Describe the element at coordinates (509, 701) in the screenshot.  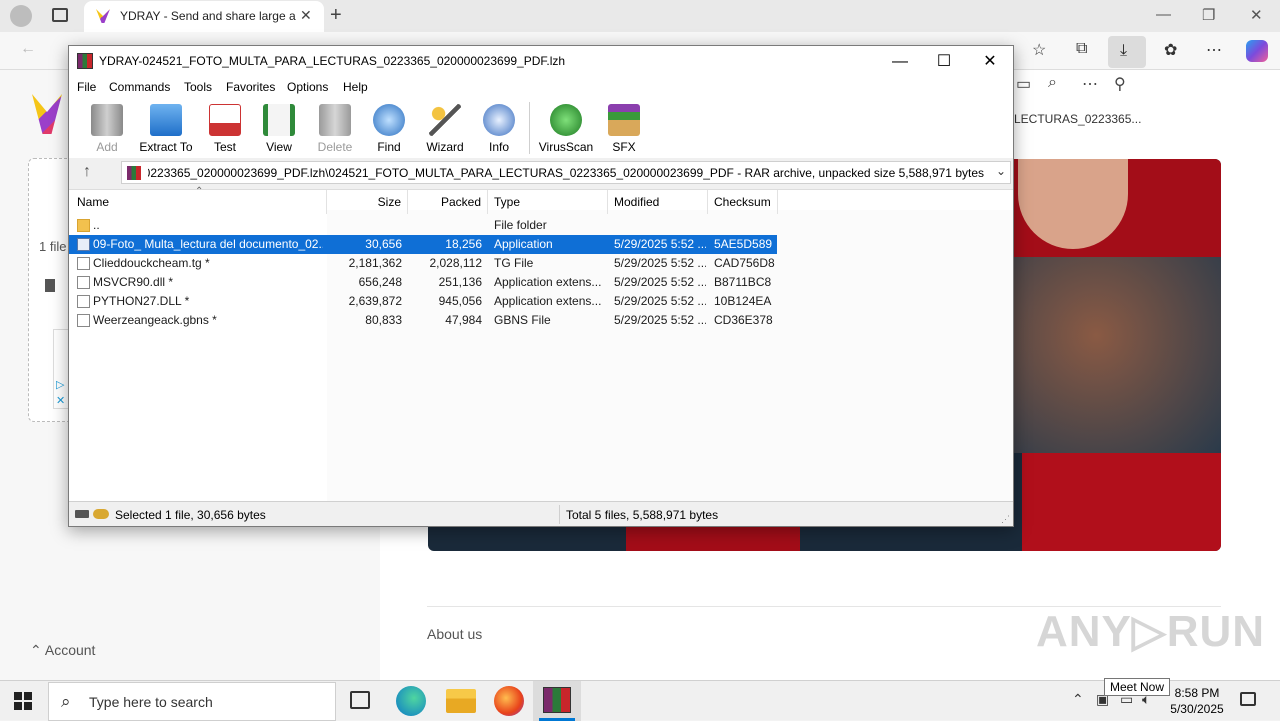
I see `firefox-icon` at that location.